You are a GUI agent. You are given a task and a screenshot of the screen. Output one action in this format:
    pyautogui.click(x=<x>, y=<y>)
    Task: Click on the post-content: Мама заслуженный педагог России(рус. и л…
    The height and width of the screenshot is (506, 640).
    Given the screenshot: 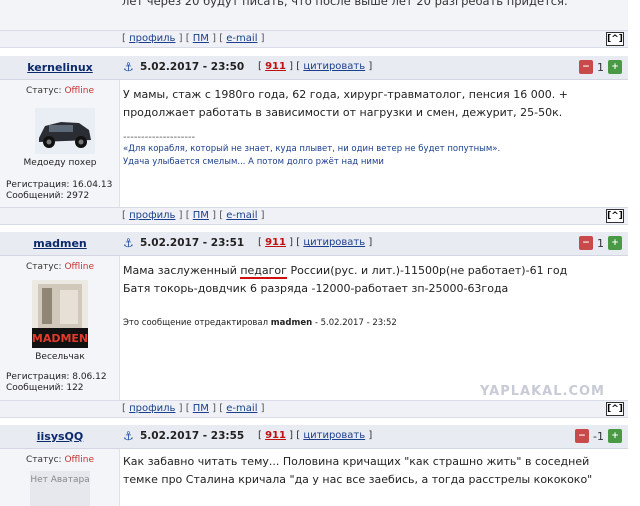 What is the action you would take?
    pyautogui.click(x=373, y=292)
    